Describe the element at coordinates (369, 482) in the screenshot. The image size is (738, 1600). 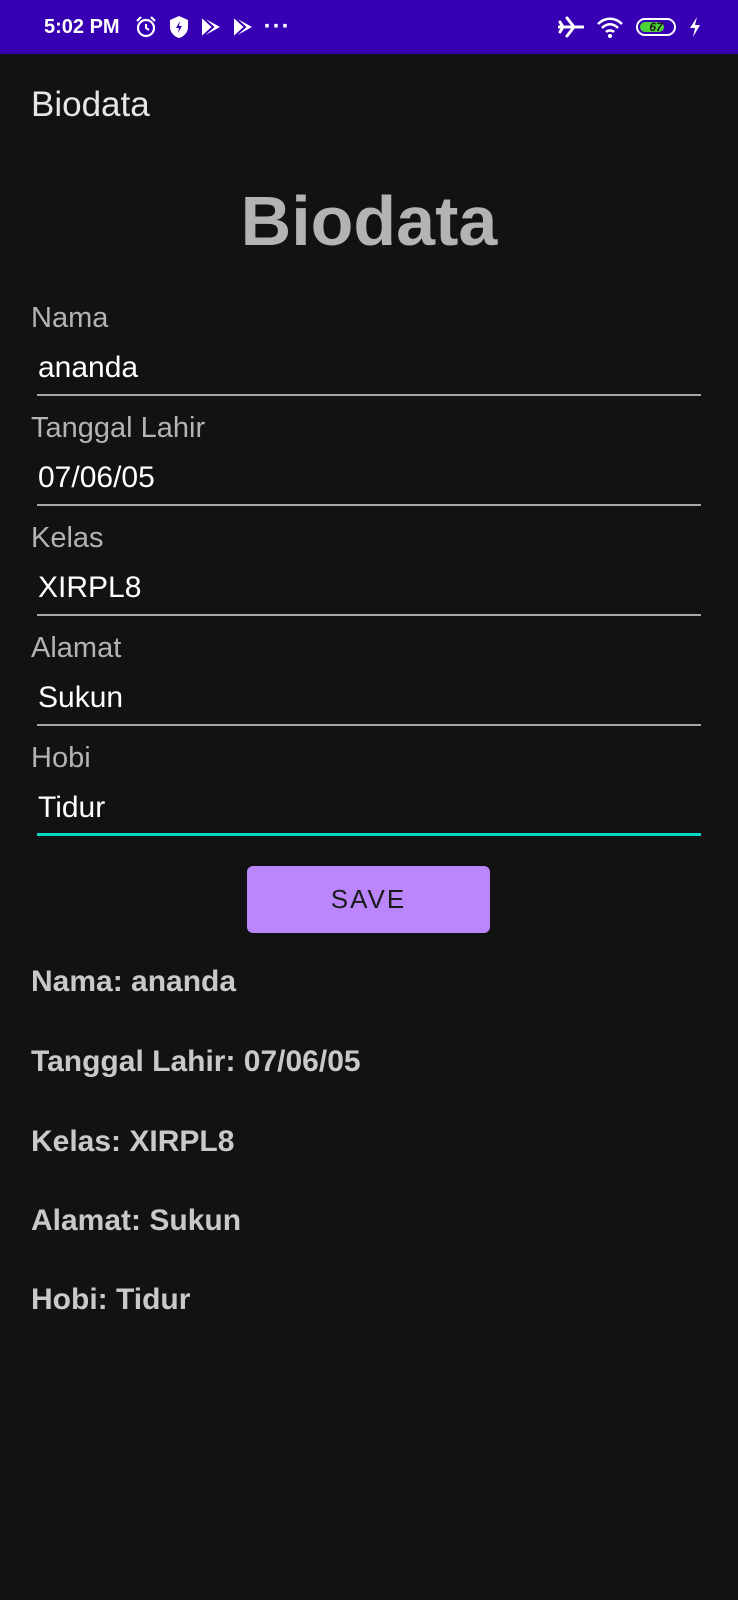
I see `tanggal-lahir-input` at that location.